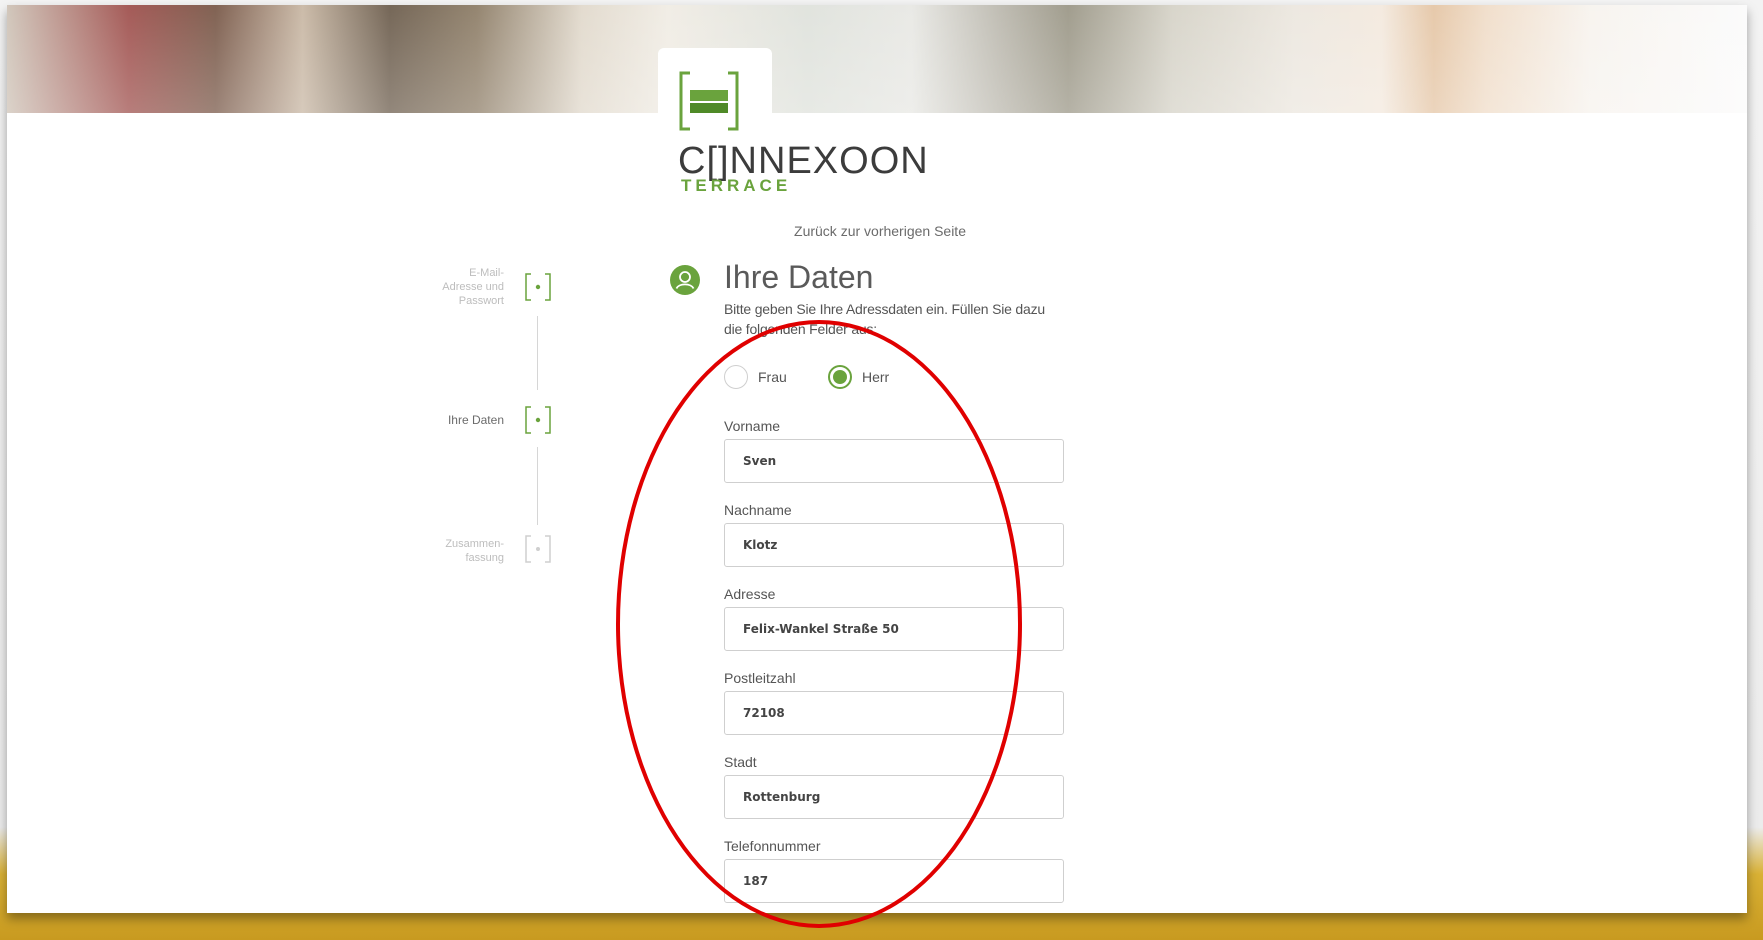 The height and width of the screenshot is (940, 1763). I want to click on telefonnummer-input, so click(894, 881).